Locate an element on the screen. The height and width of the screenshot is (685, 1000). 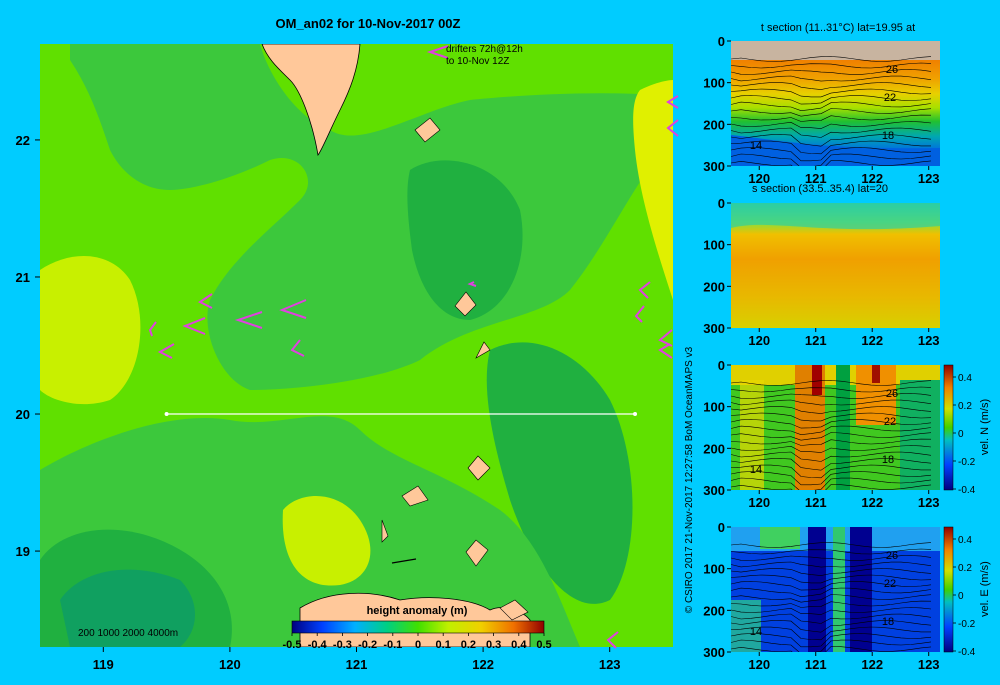
map-y-tick-label: 21 is located at coordinates (23, 277).